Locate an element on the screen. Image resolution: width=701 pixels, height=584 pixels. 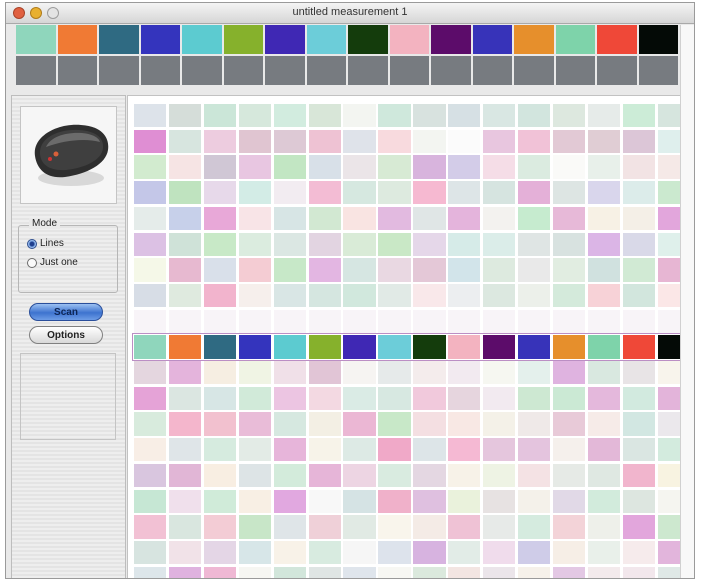
just-one-radio is located at coordinates (32, 262).